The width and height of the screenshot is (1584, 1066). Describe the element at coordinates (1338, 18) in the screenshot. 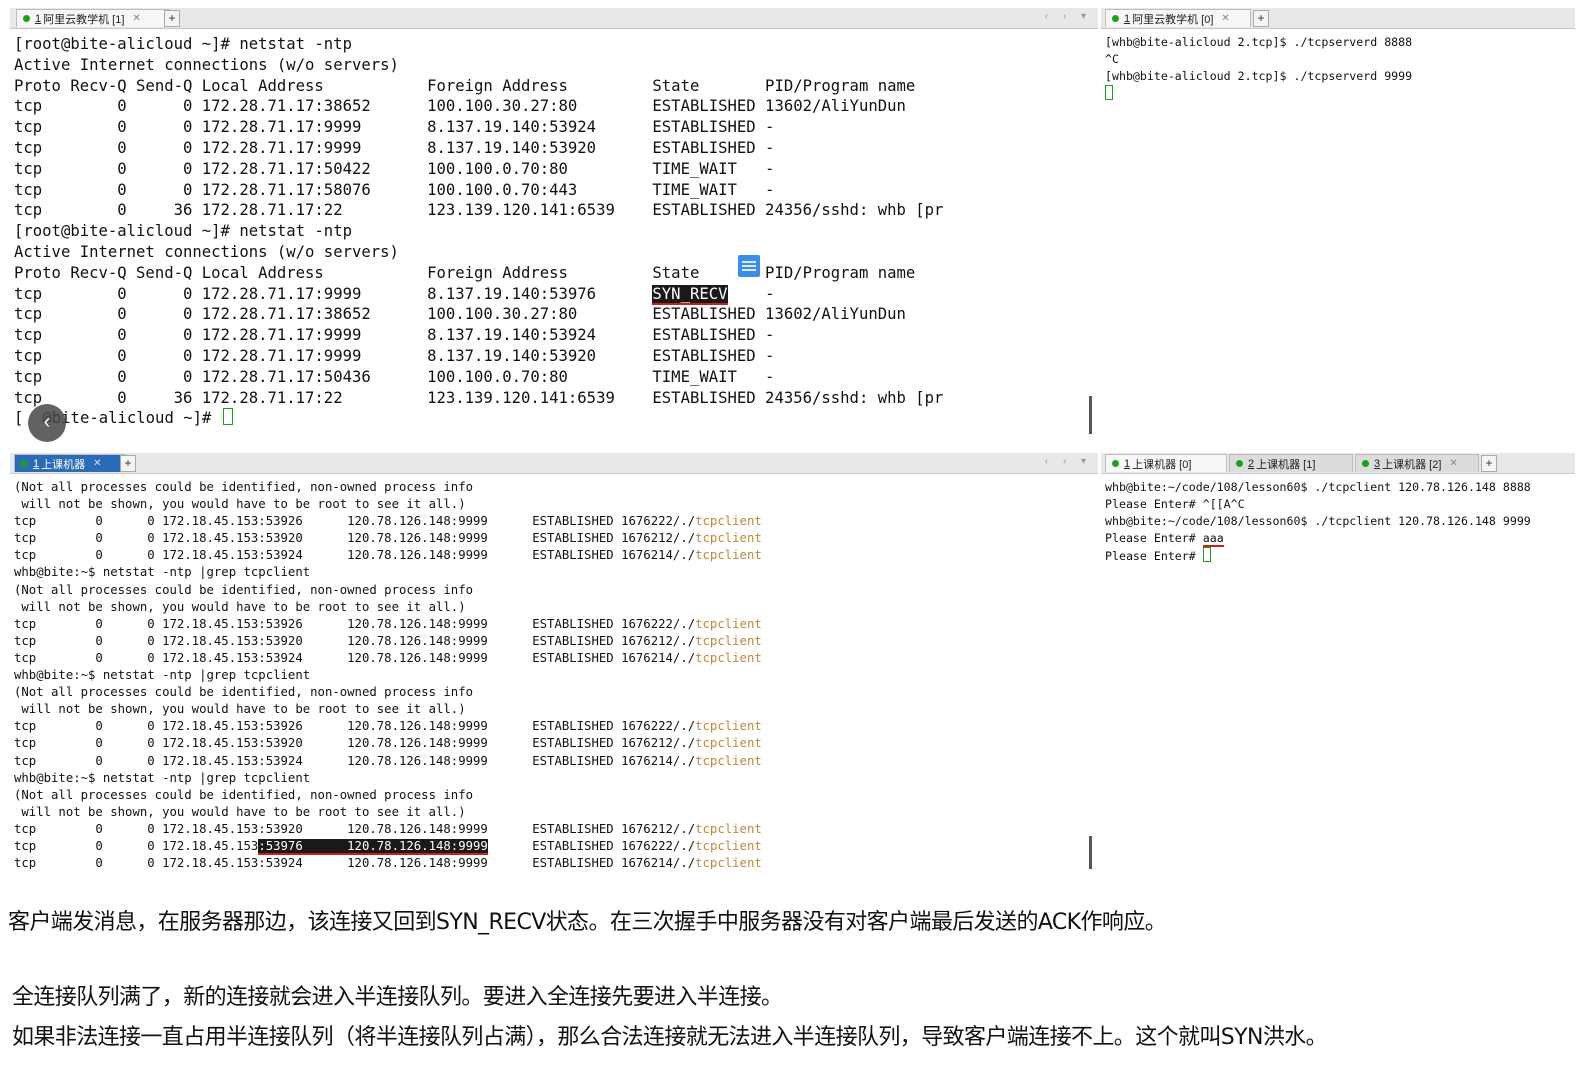

I see `tab-bar: 1 阿里云教学机 [0] ✕ +` at that location.